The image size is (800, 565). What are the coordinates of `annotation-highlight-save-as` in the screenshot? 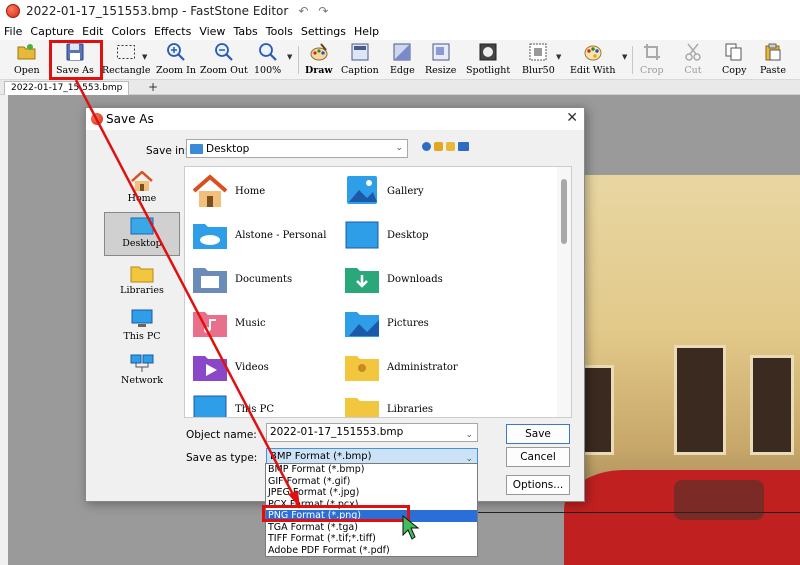 It's located at (76, 60).